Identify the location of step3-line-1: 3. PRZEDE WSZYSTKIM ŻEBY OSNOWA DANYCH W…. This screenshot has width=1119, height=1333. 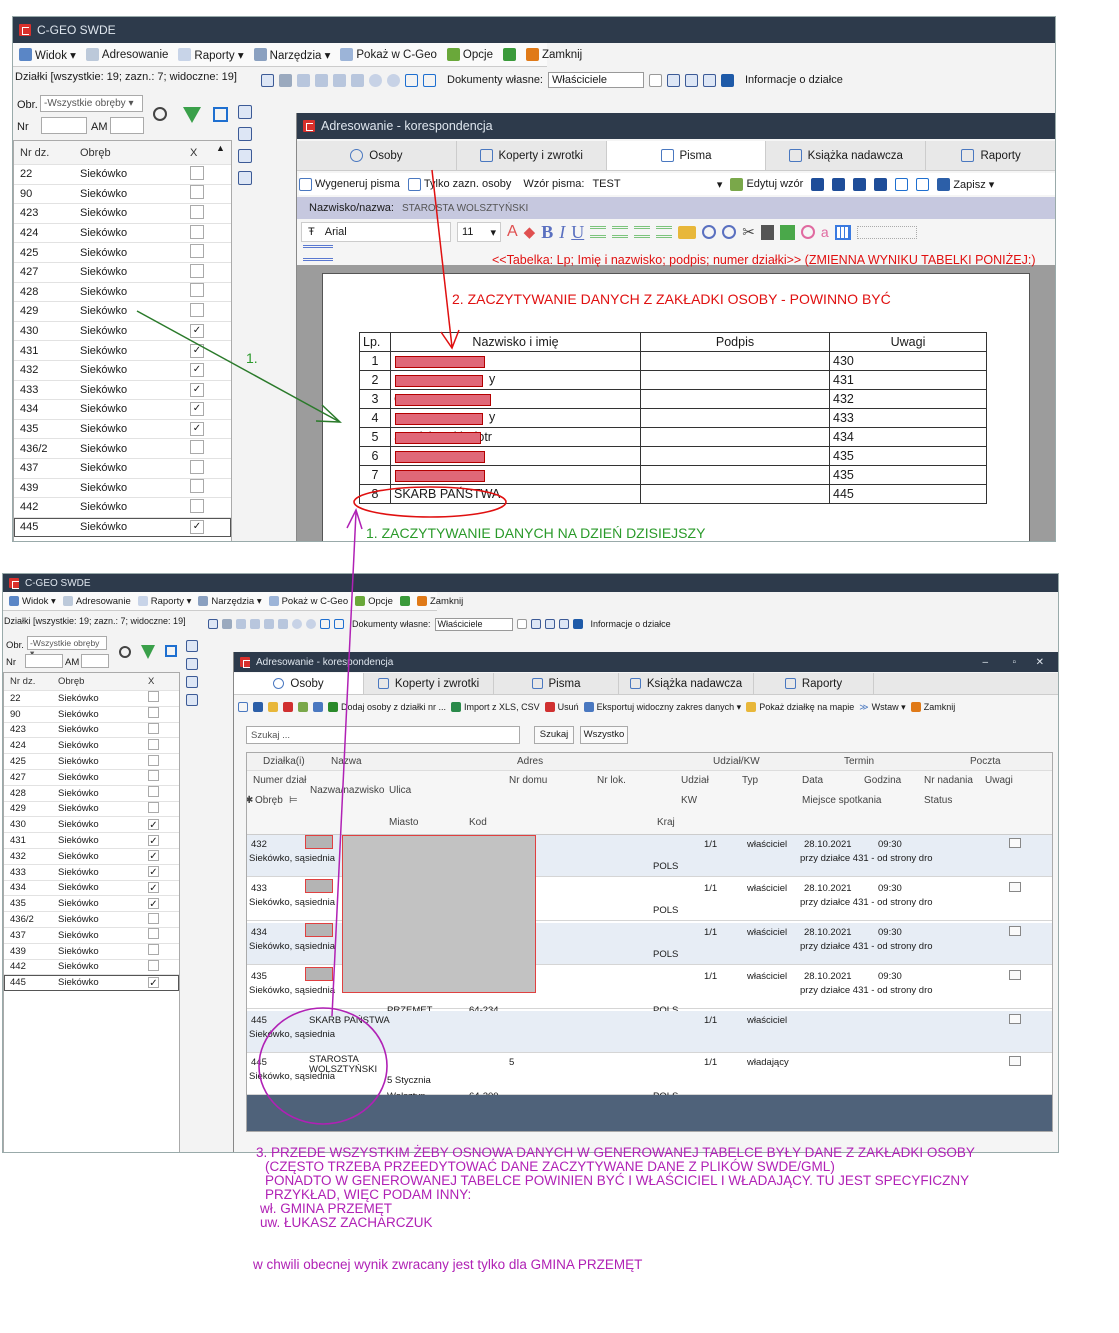
(615, 1152).